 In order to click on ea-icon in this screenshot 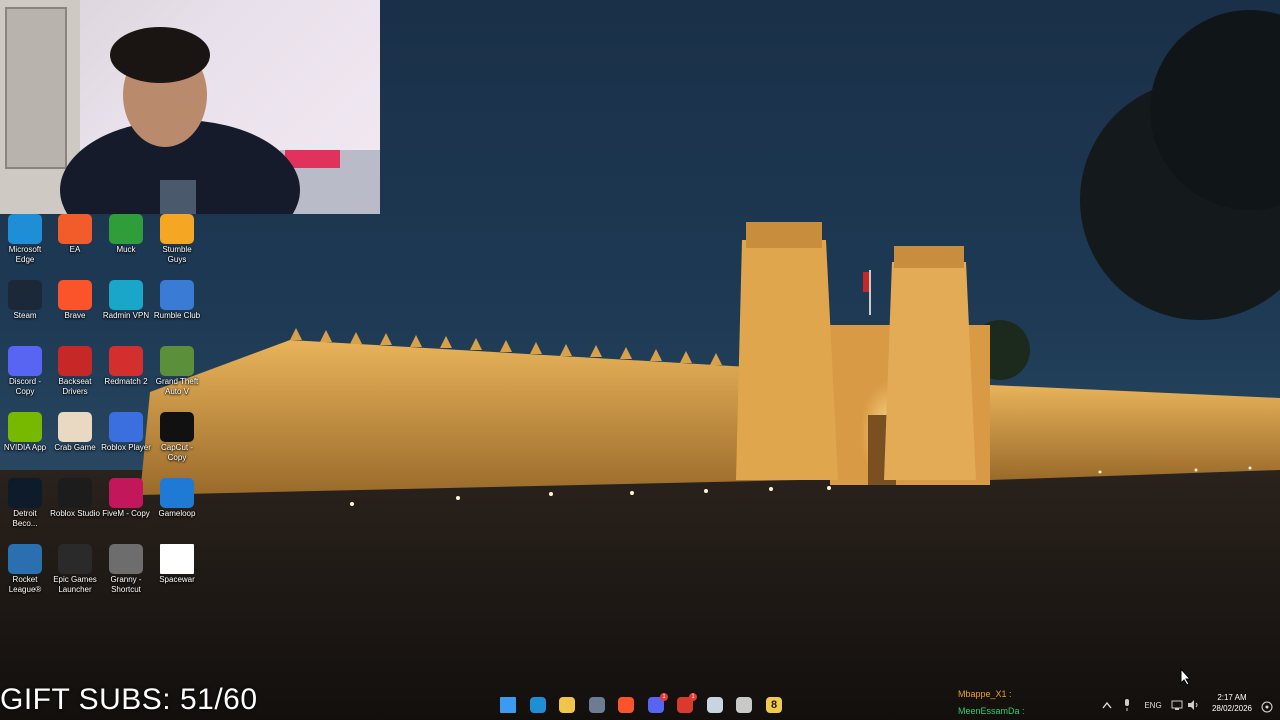, I will do `click(75, 229)`.